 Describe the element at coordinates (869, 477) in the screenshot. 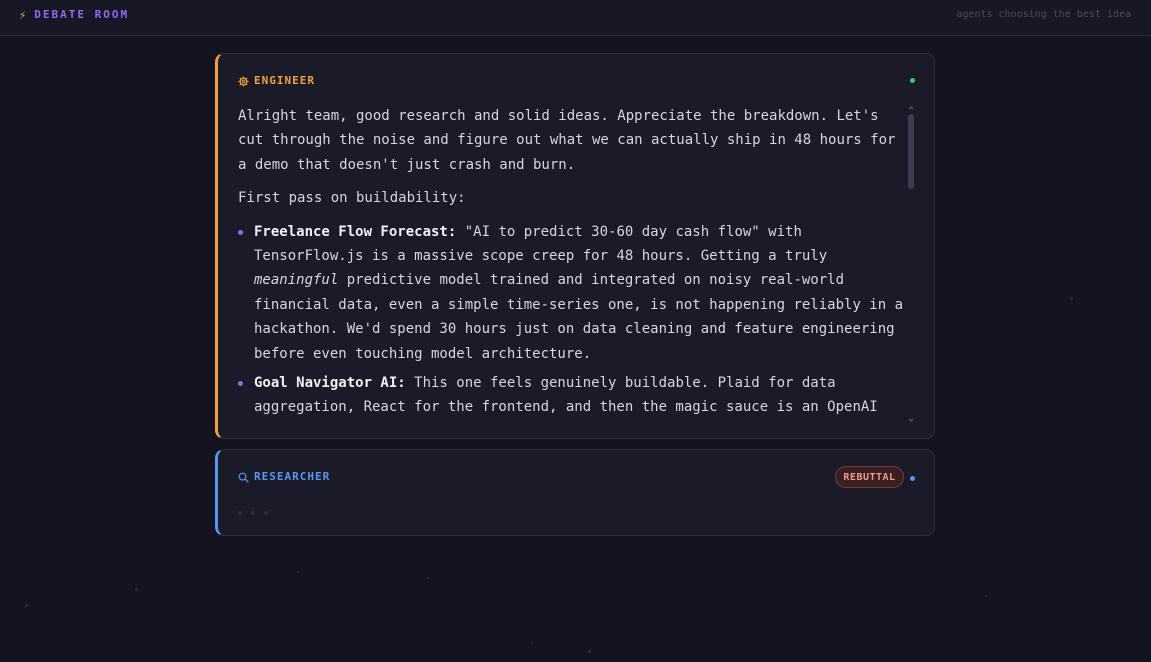

I see `rebuttal-badge: REBUTTAL` at that location.